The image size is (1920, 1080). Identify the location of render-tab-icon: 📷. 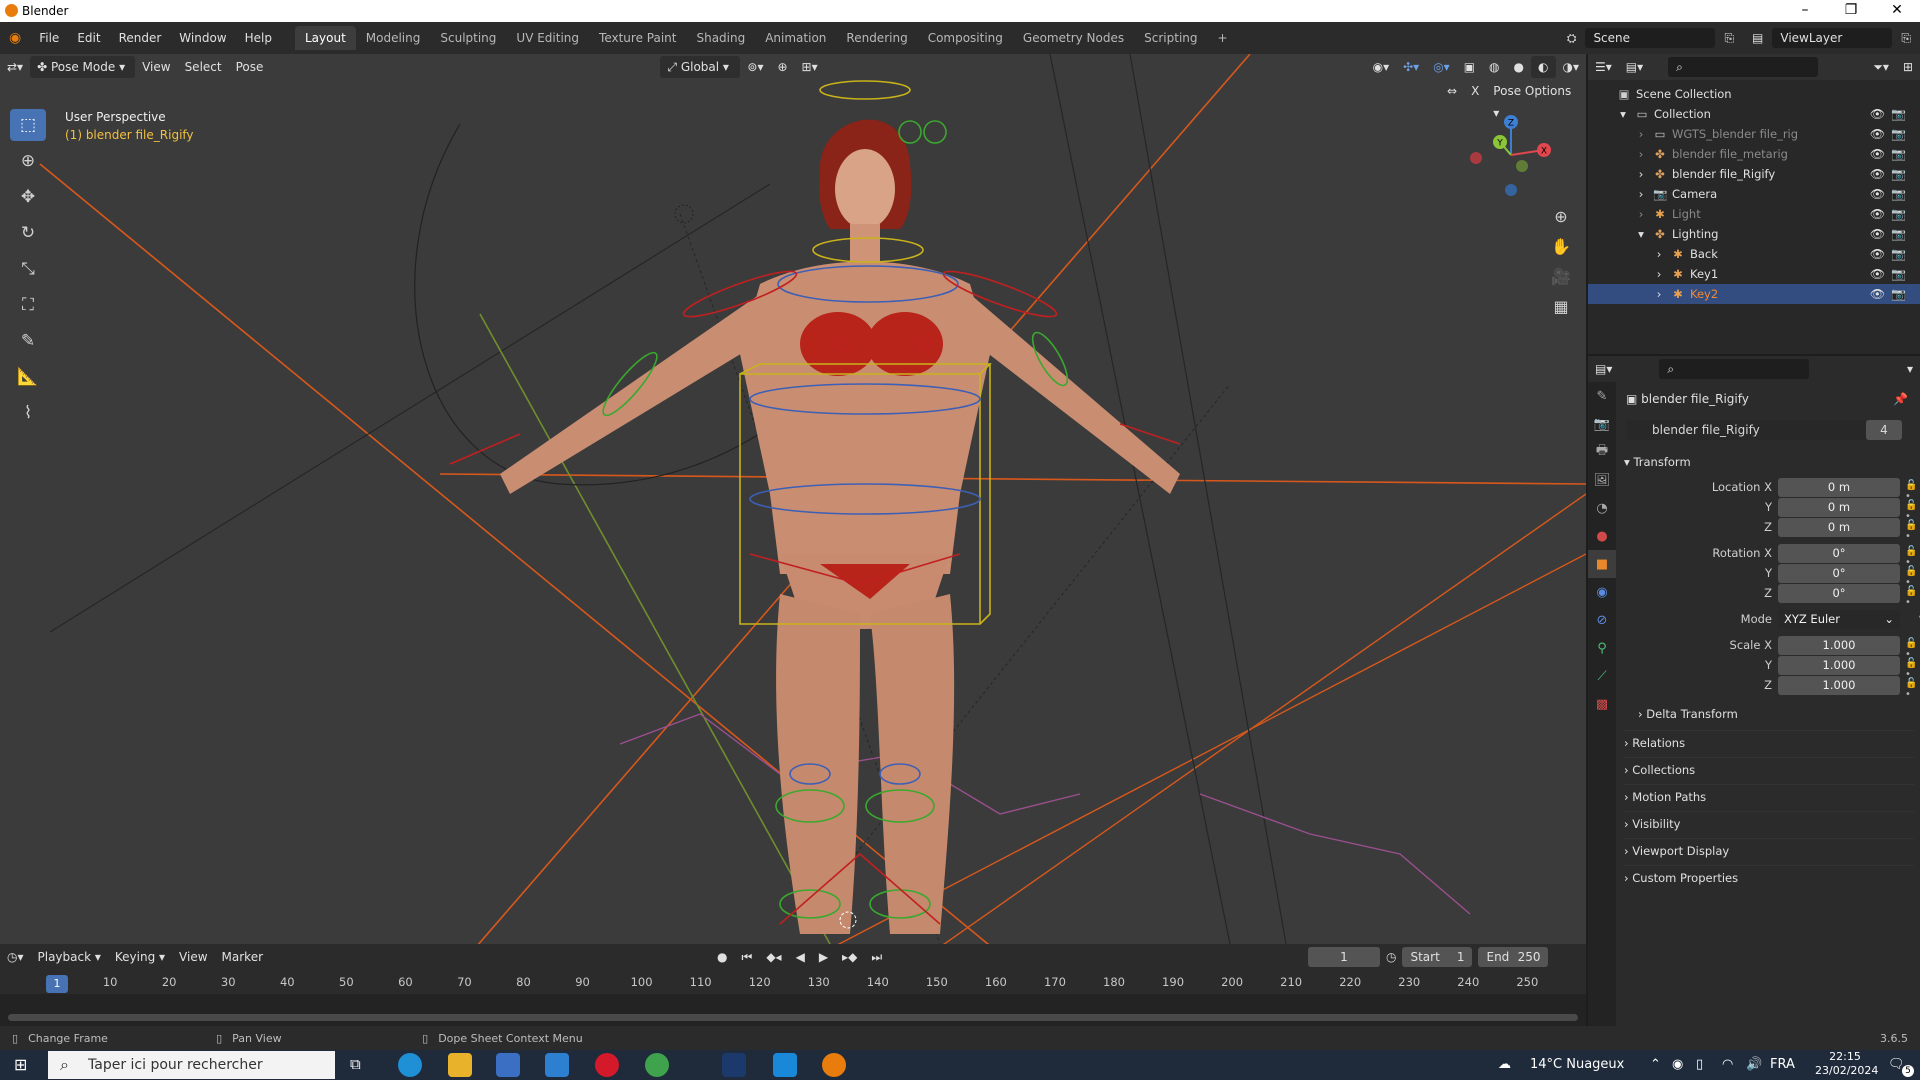
(1602, 424).